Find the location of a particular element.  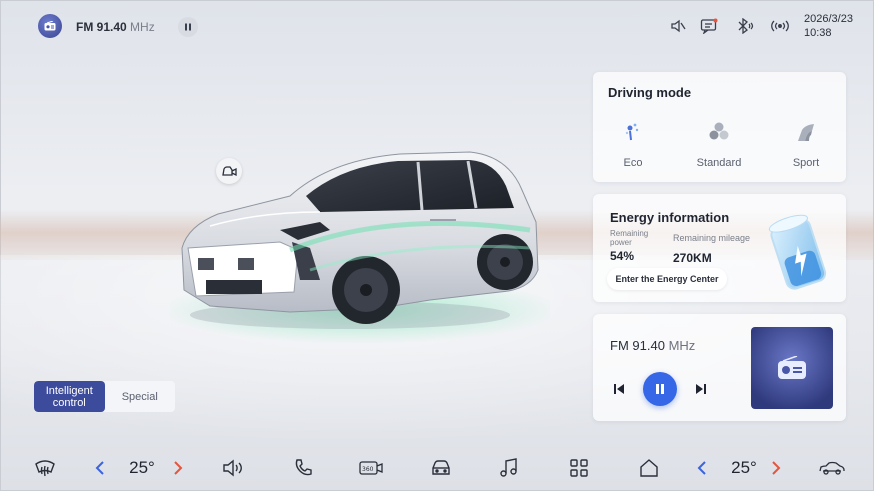

mode-eco: Eco is located at coordinates (633, 143).